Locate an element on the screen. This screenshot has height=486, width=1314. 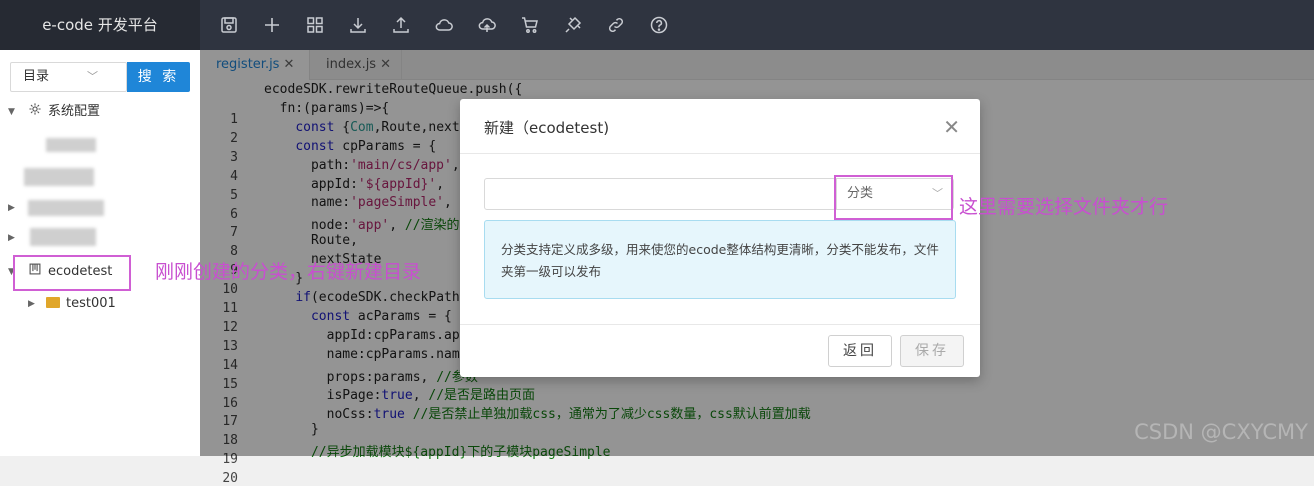
caret-down-icon: ▼ is located at coordinates (11, 112).